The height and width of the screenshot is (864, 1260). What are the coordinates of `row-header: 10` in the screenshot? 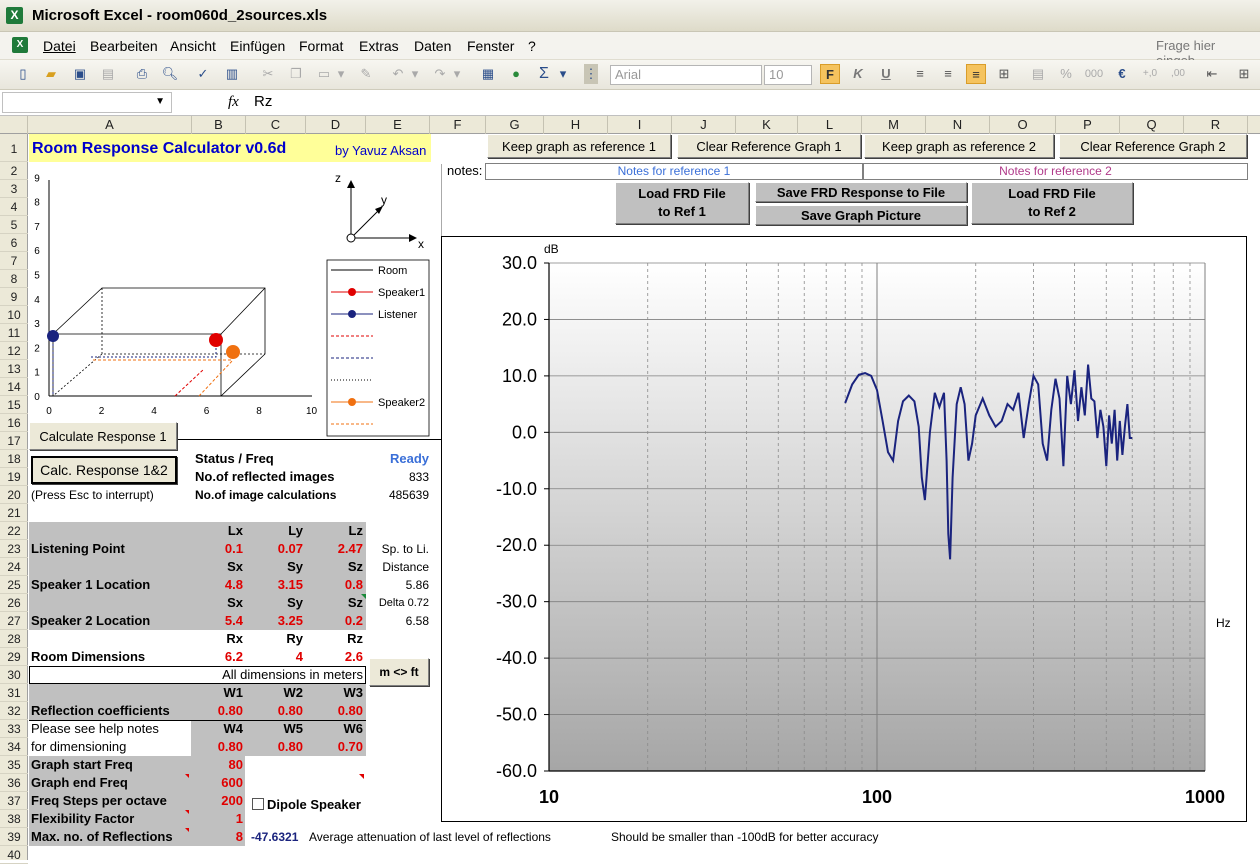 It's located at (14, 315).